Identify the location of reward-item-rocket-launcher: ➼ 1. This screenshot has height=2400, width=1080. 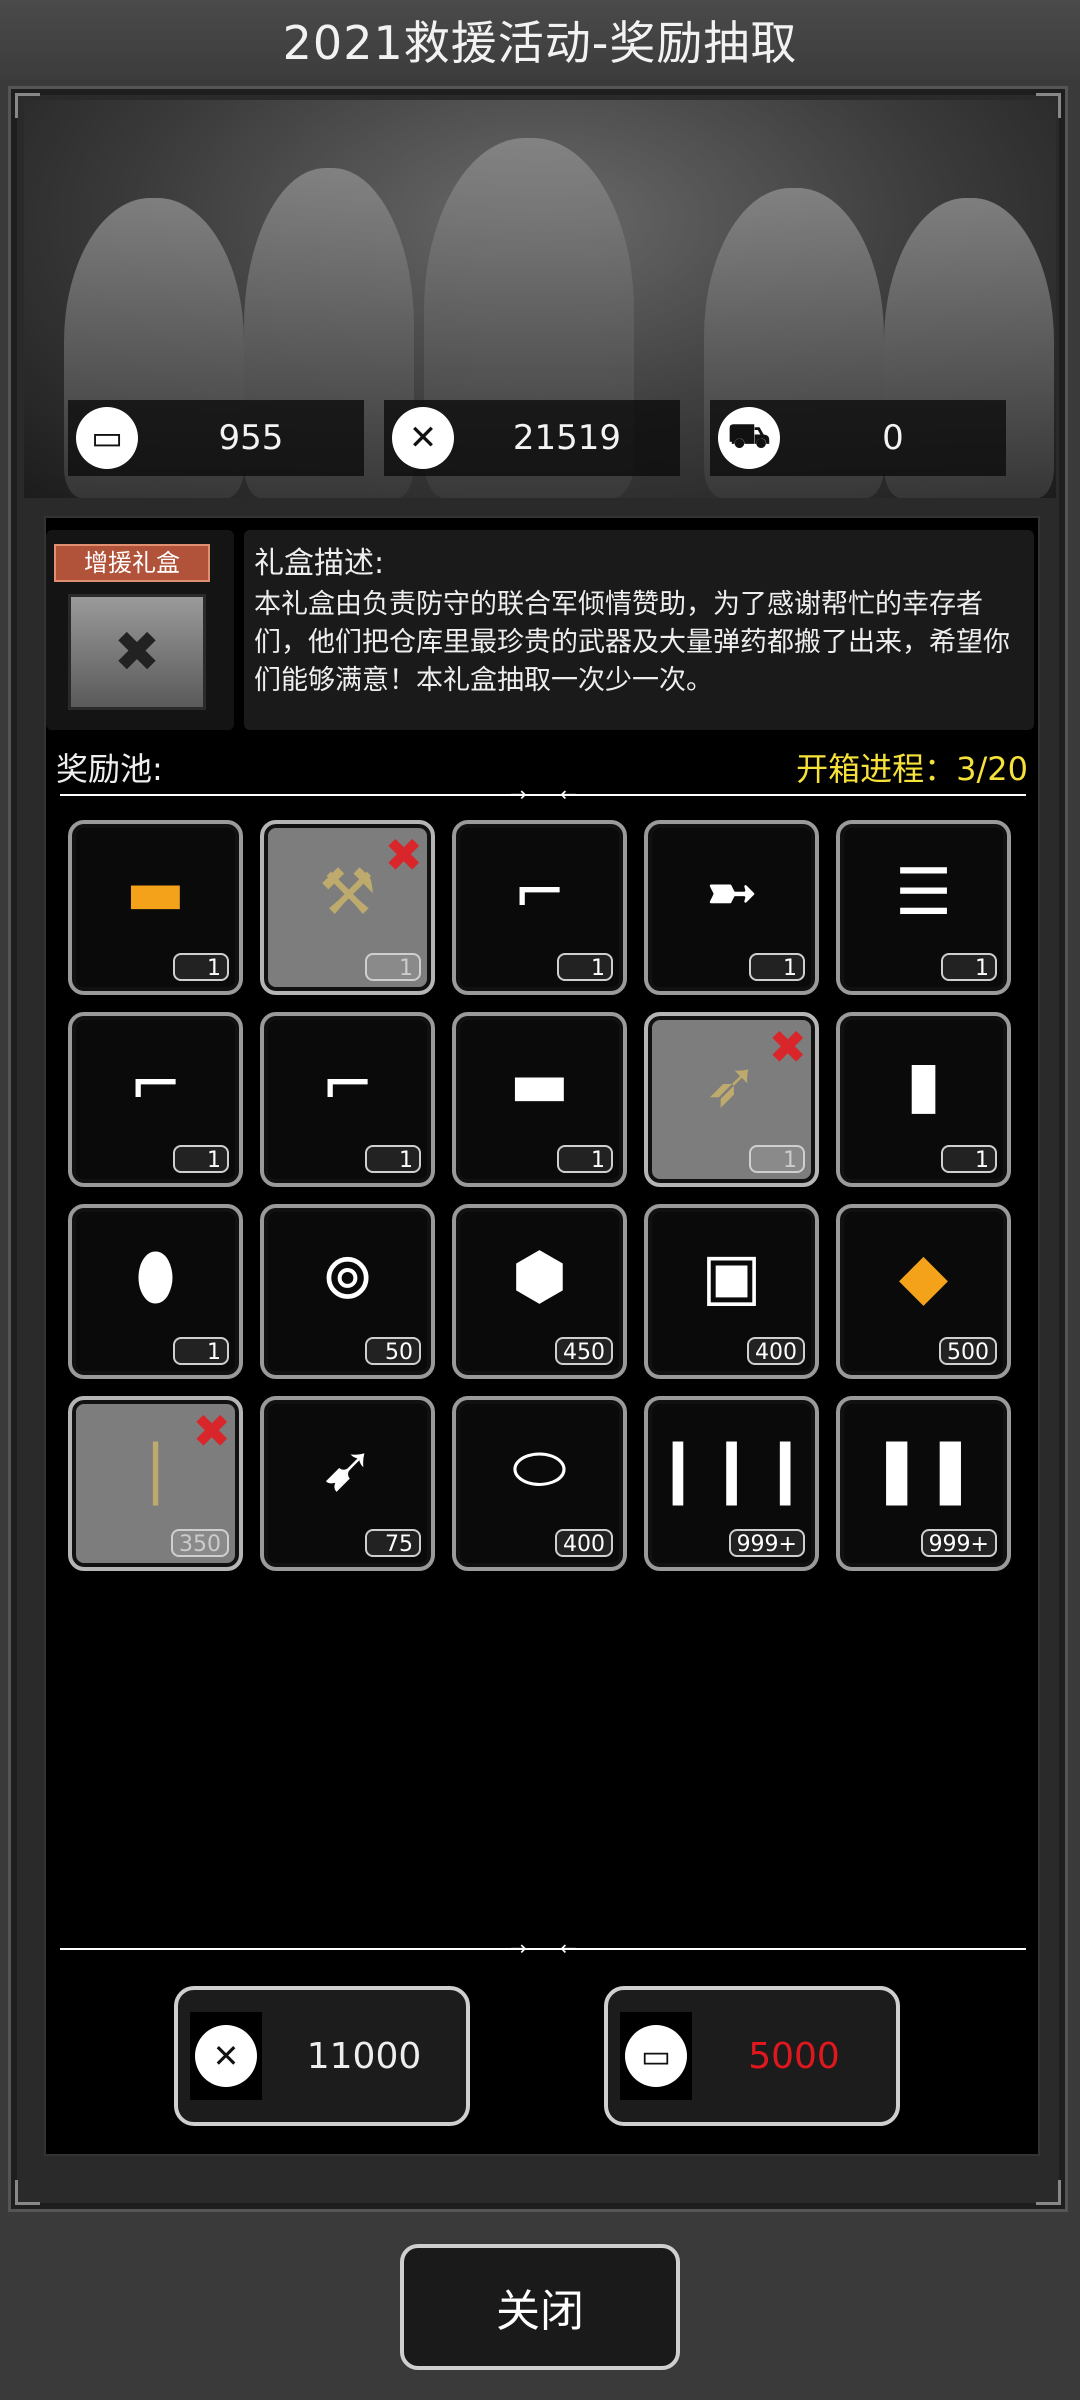
(731, 907).